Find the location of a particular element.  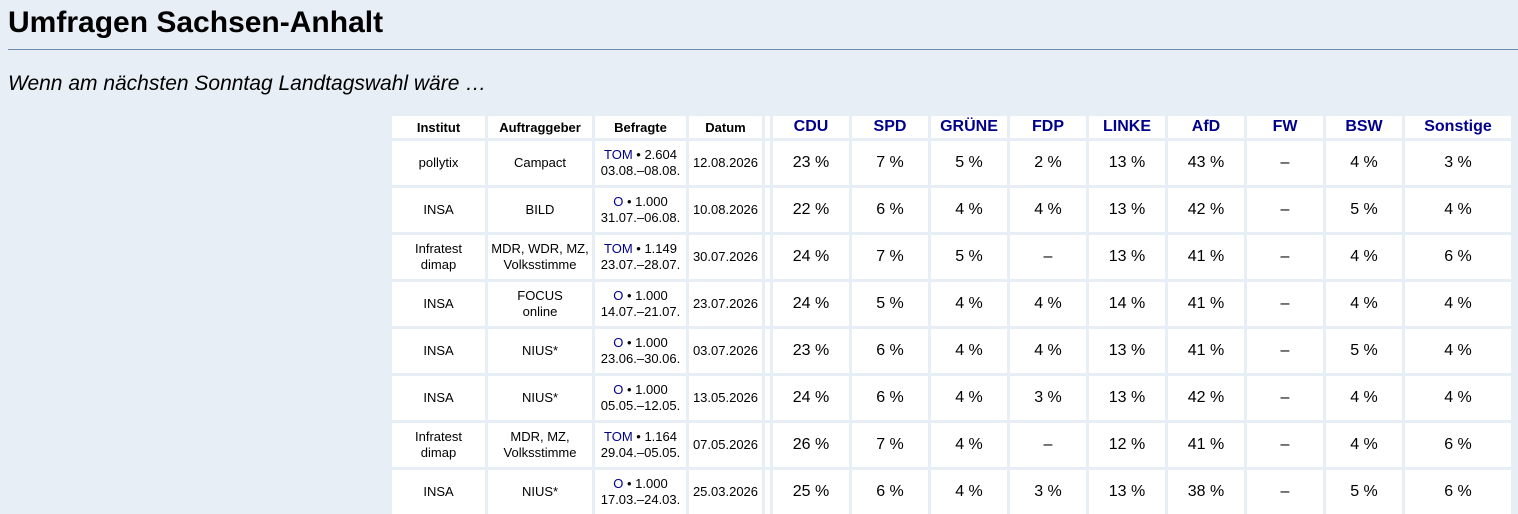

header-party-cdu: CDU is located at coordinates (811, 127).